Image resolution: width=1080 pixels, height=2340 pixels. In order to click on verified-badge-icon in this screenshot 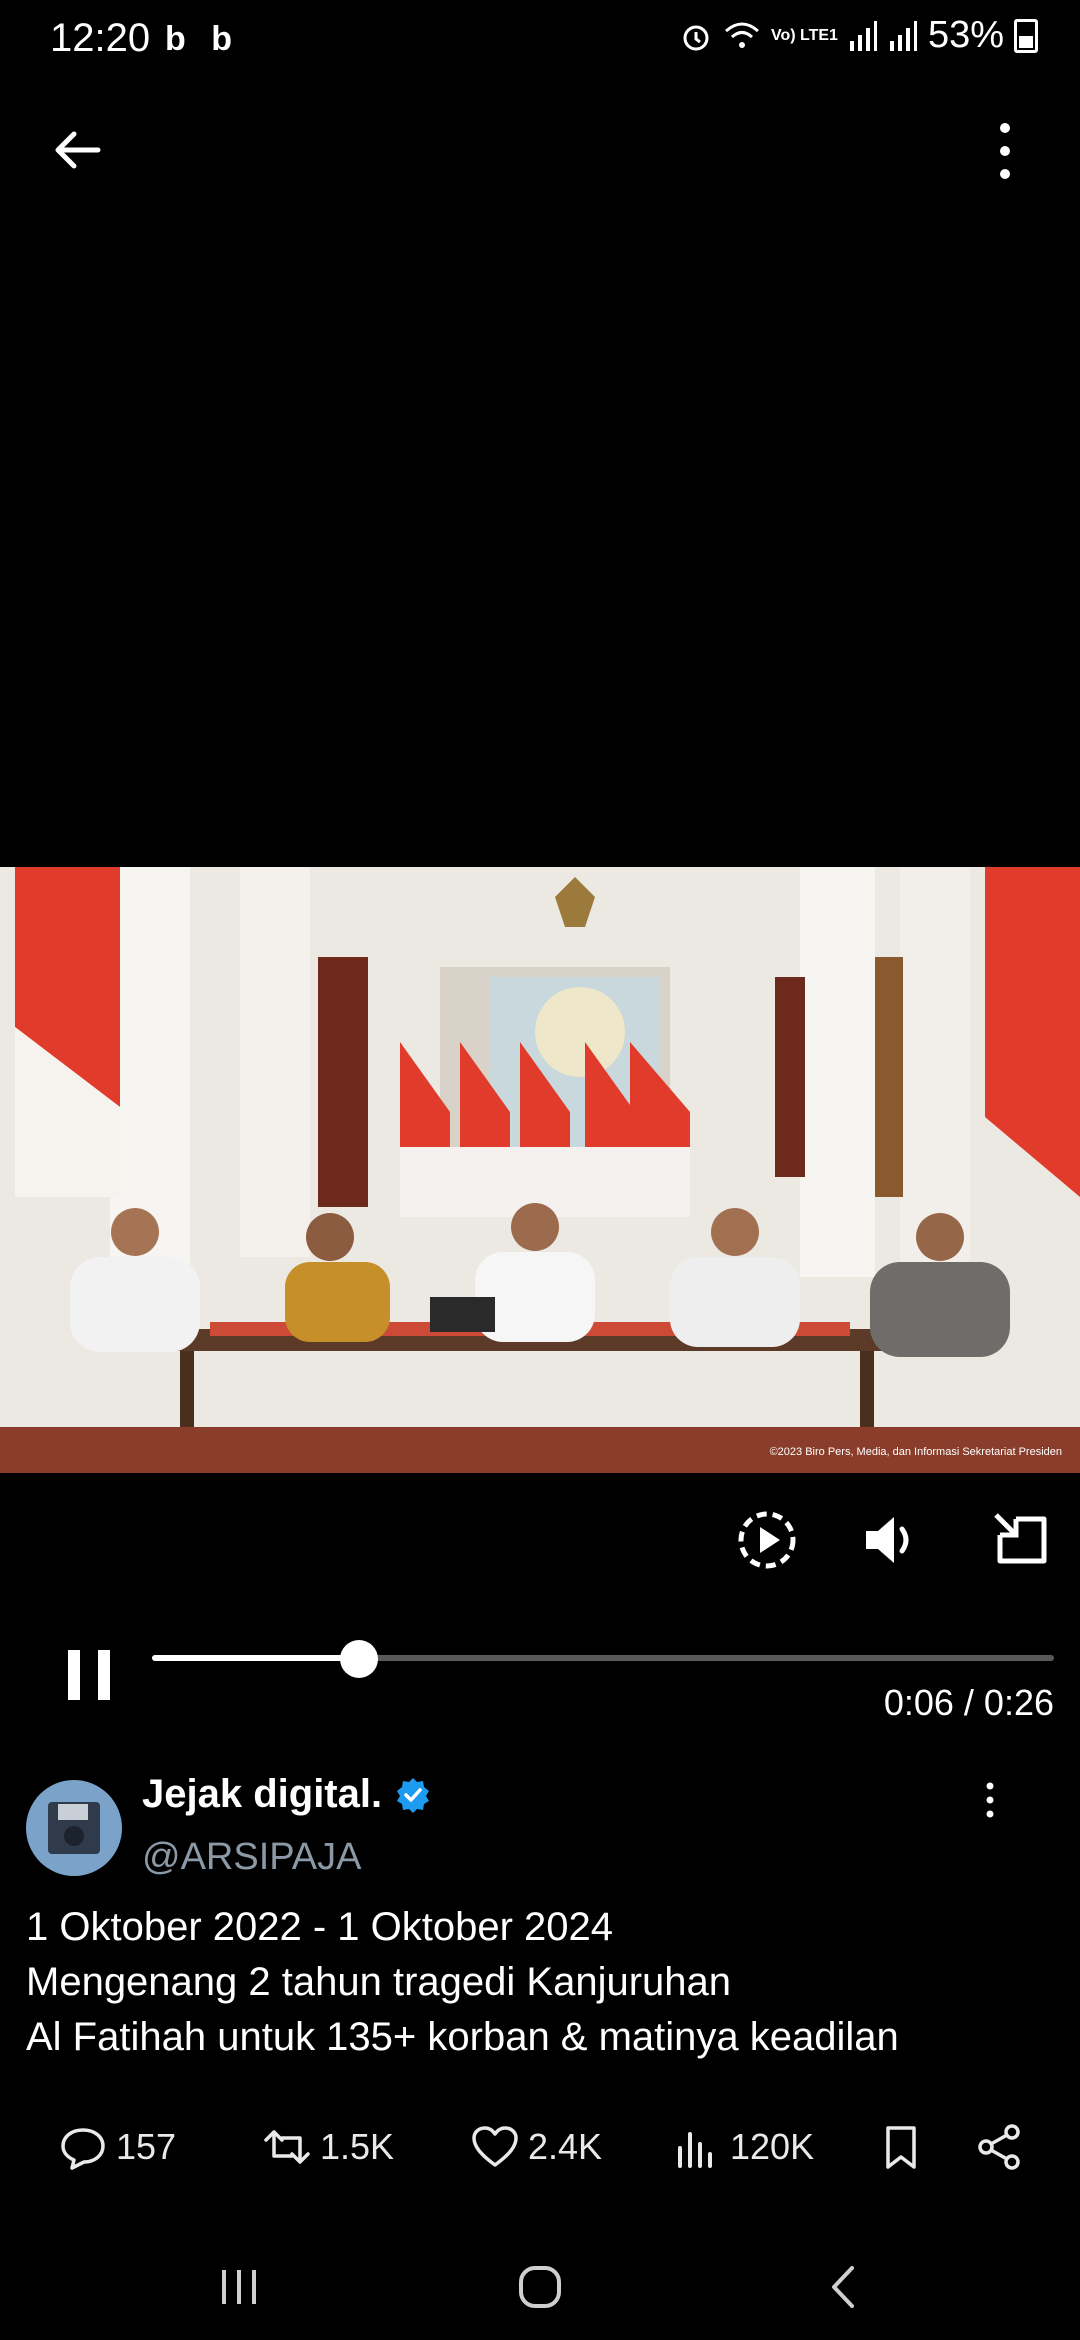, I will do `click(413, 1795)`.